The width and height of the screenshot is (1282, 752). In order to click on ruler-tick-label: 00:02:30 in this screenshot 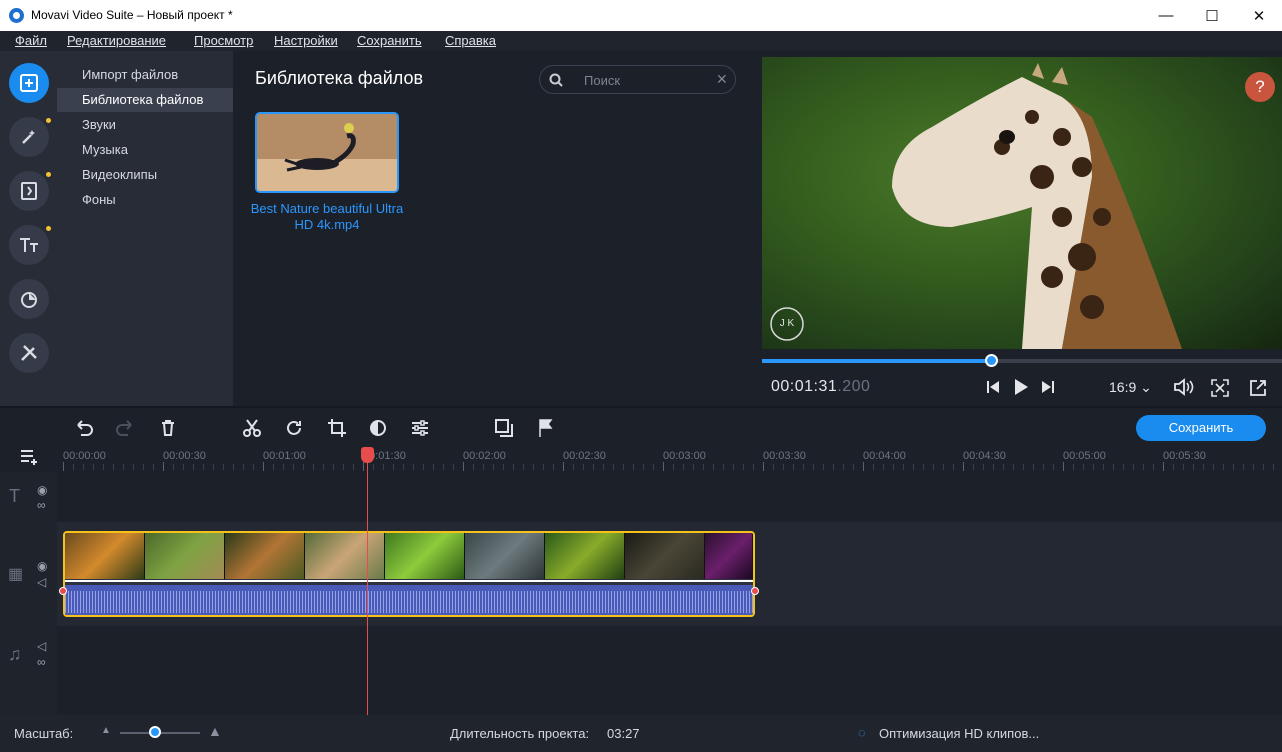, I will do `click(584, 456)`.